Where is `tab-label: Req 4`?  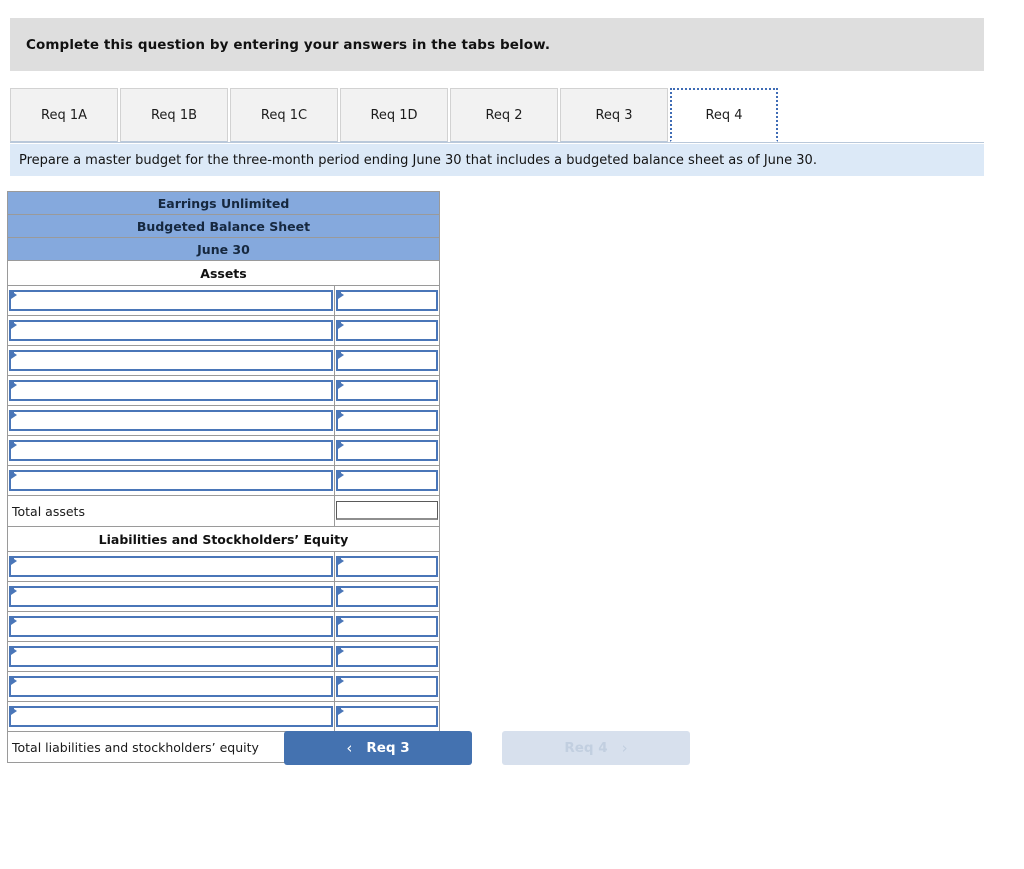
tab-label: Req 4 is located at coordinates (724, 115).